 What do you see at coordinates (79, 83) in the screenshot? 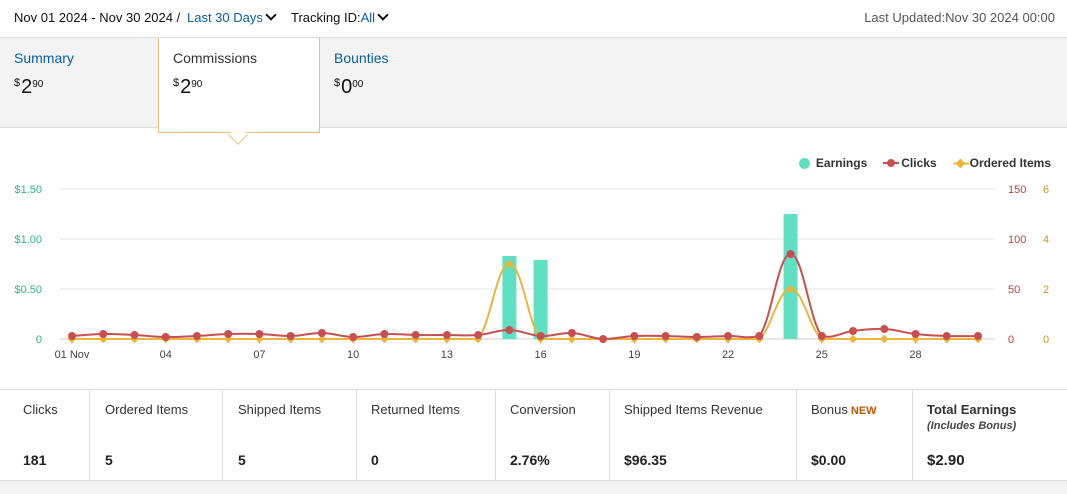
I see `tab-summary: Summary $290` at bounding box center [79, 83].